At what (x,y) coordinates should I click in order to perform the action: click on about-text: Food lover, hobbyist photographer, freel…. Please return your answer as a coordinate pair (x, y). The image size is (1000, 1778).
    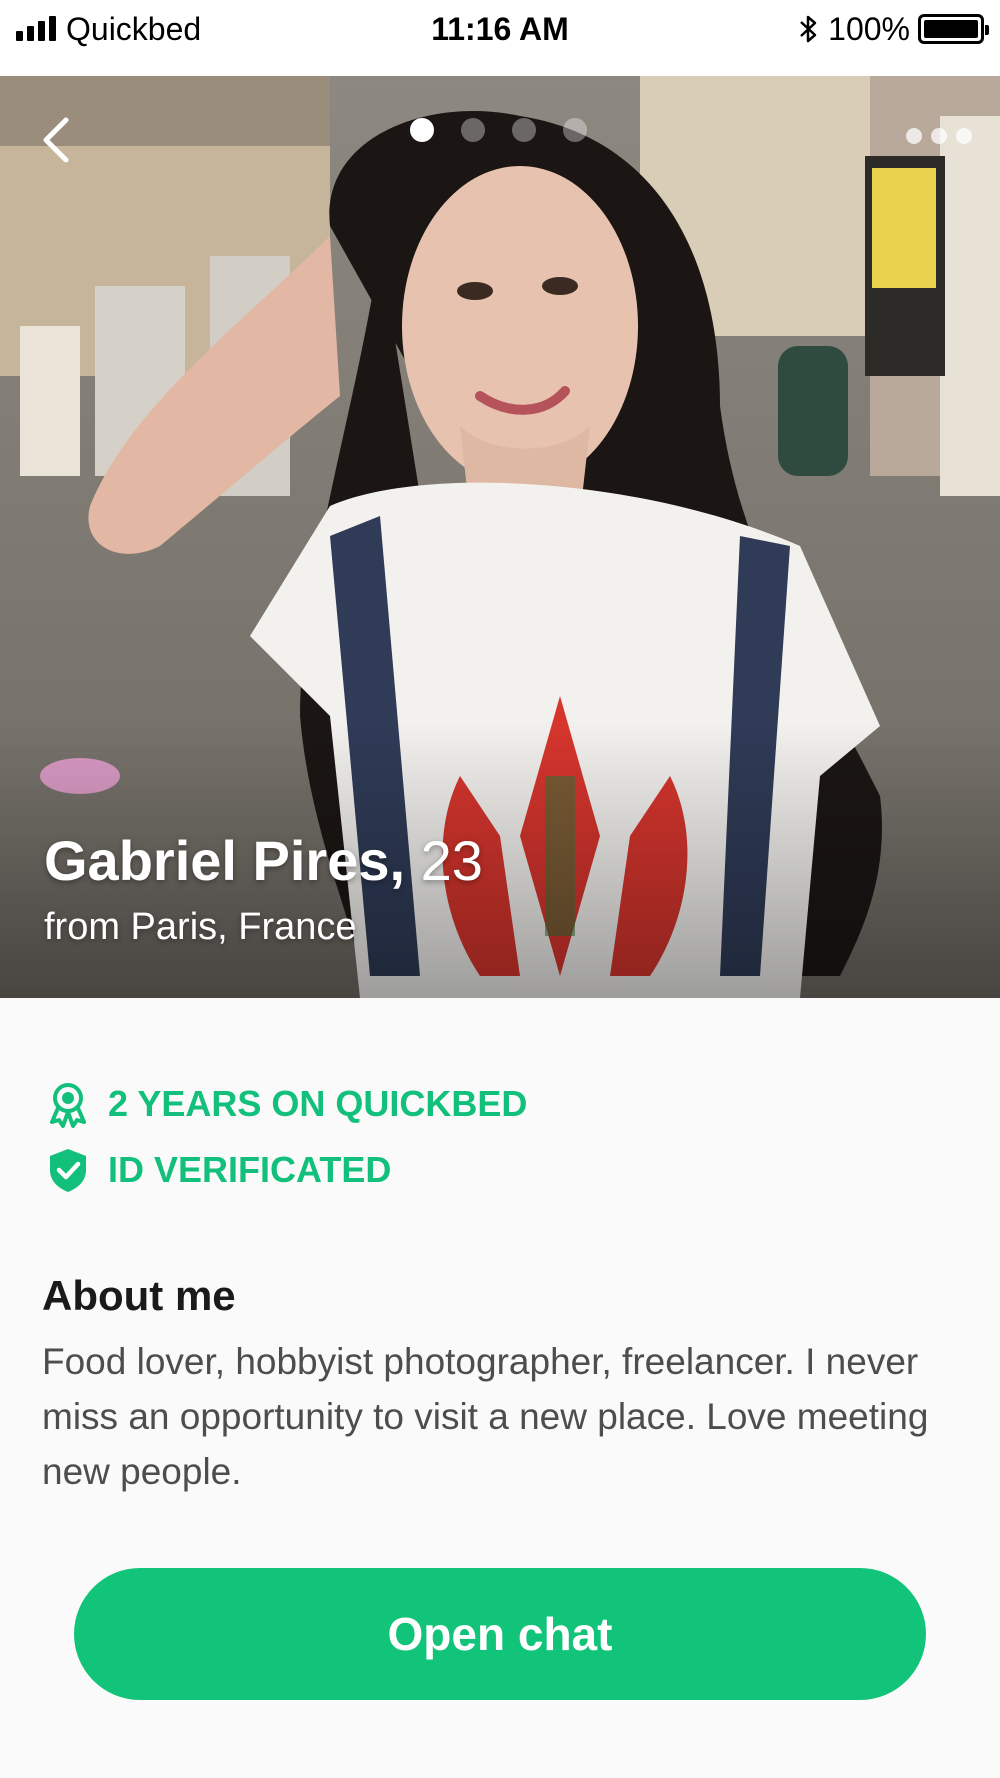
    Looking at the image, I should click on (485, 1416).